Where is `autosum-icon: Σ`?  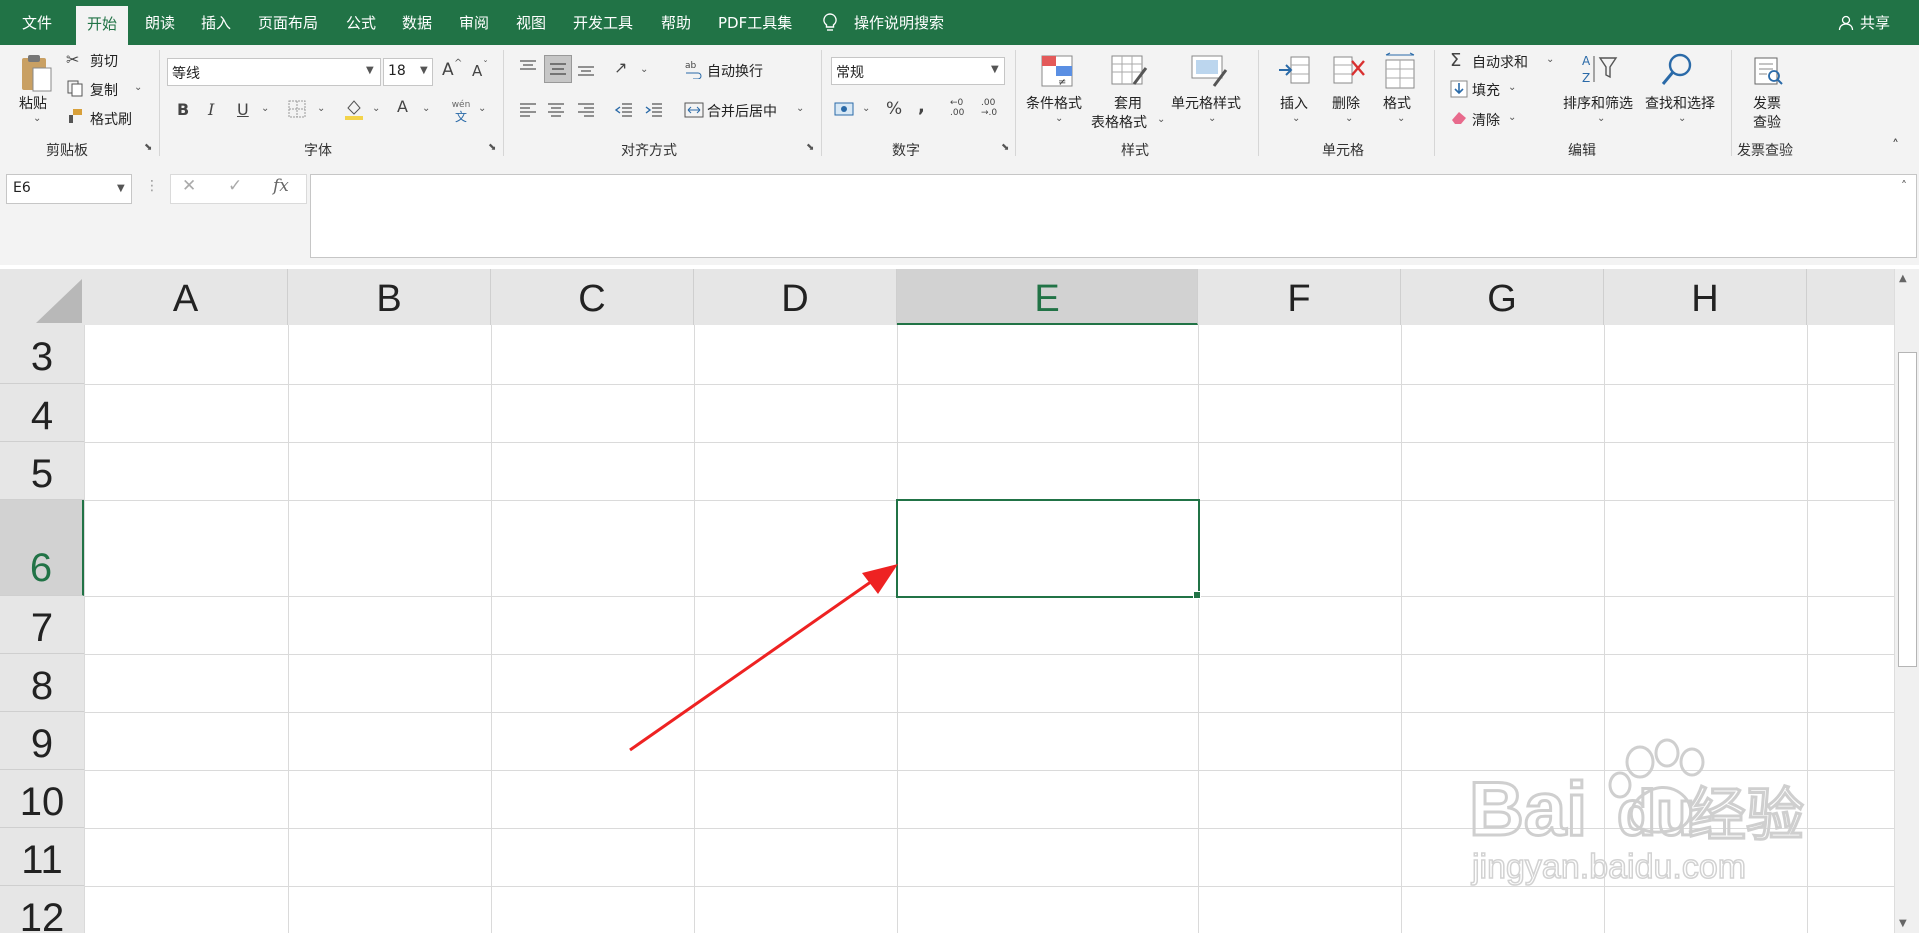 autosum-icon: Σ is located at coordinates (1455, 60).